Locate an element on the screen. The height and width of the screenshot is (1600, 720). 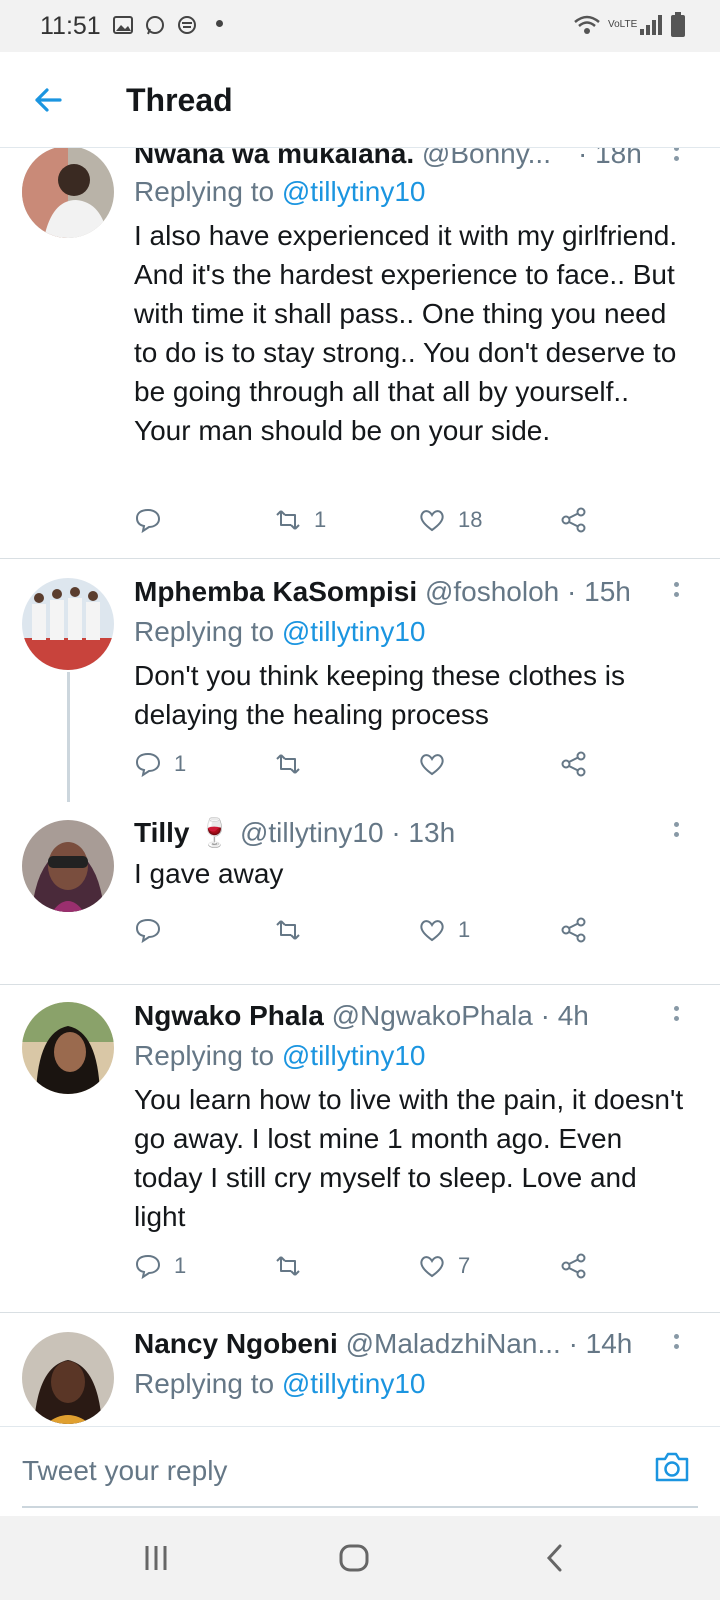
like-count: 7 is located at coordinates (464, 1265).